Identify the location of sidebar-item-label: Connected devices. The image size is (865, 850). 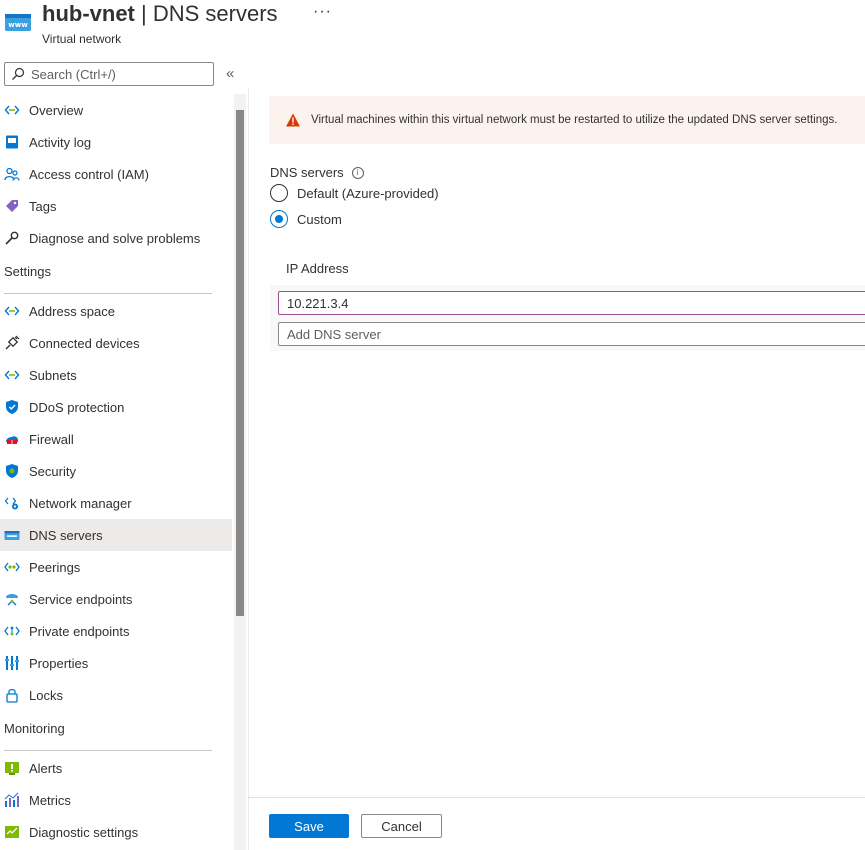
(84, 343).